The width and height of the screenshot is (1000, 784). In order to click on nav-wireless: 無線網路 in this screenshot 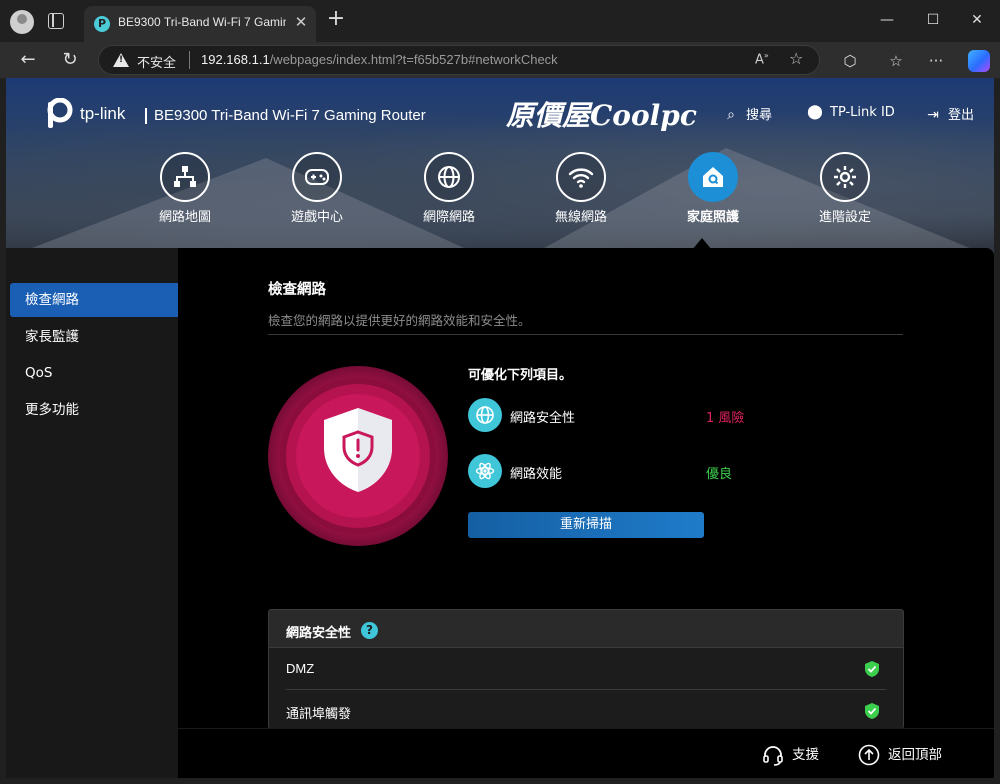, I will do `click(581, 190)`.